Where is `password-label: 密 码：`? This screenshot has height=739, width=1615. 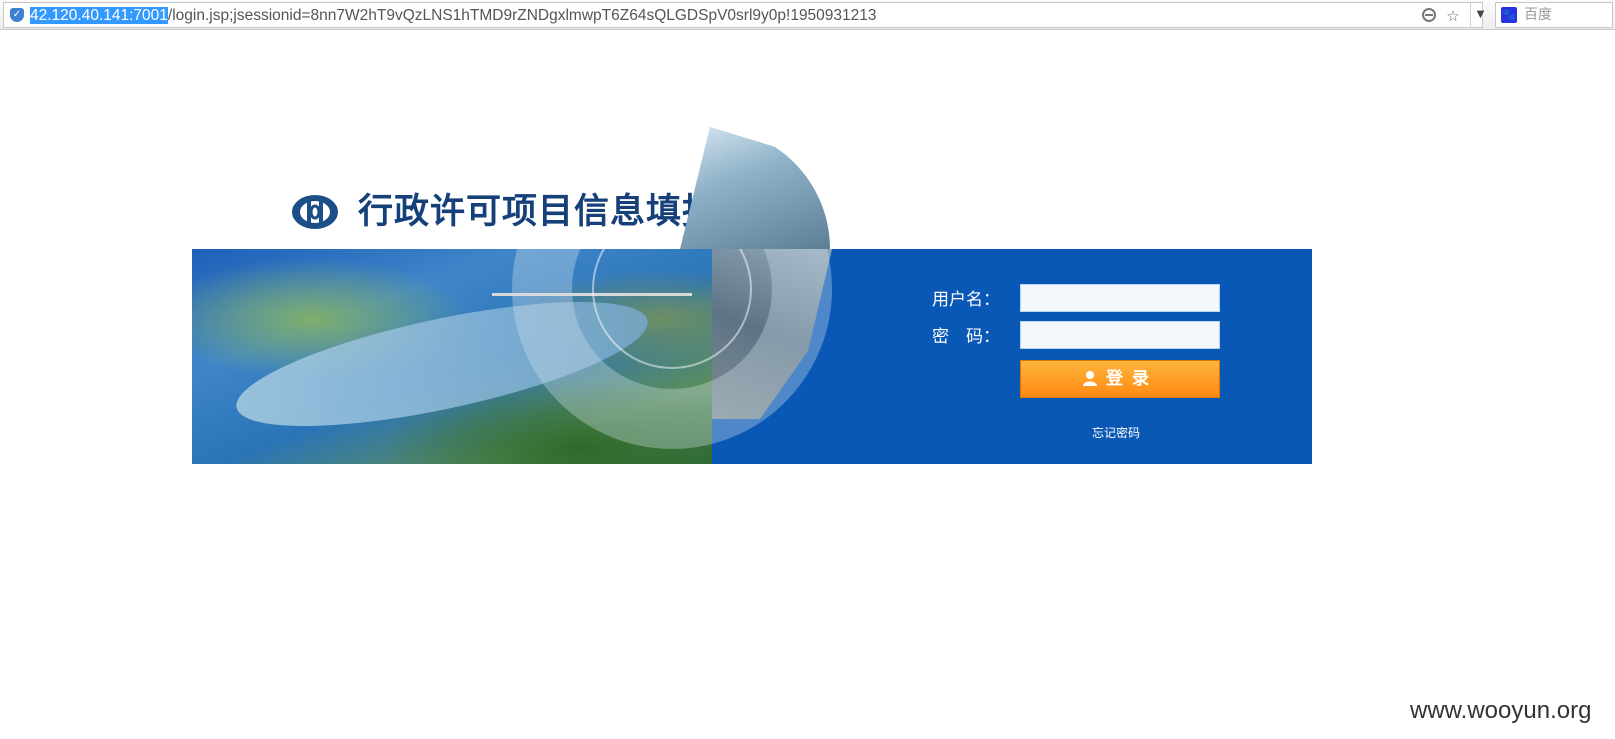 password-label: 密 码： is located at coordinates (966, 337).